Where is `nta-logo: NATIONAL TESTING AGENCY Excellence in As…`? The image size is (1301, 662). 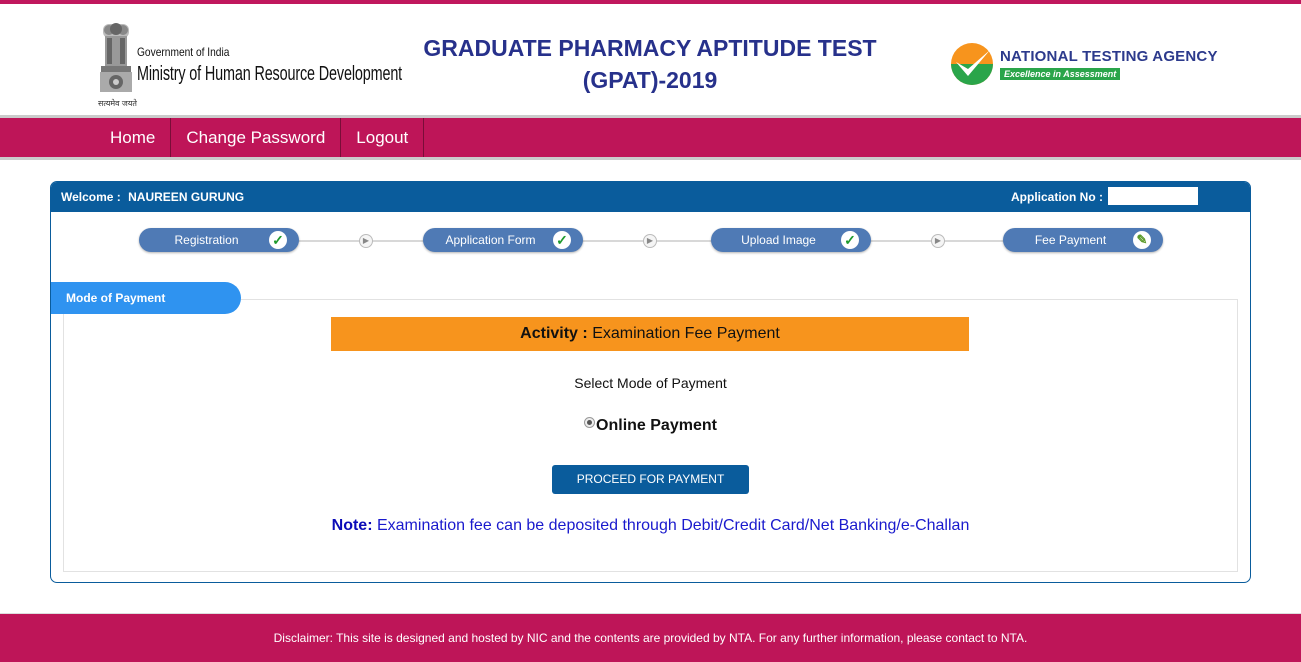 nta-logo: NATIONAL TESTING AGENCY Excellence in As… is located at coordinates (1083, 65).